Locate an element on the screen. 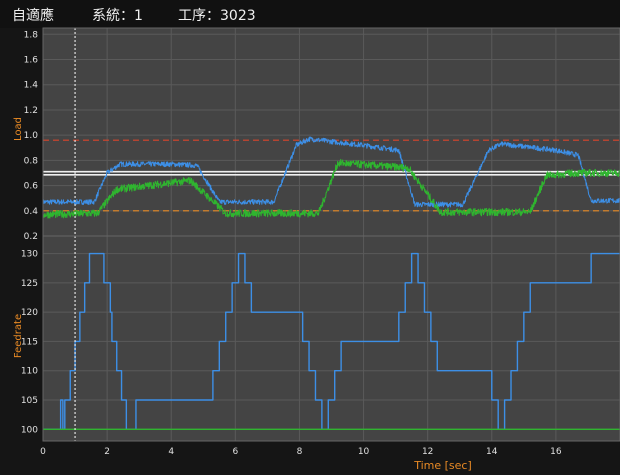  feedrate-y-tick-label: 105 is located at coordinates (29, 401).